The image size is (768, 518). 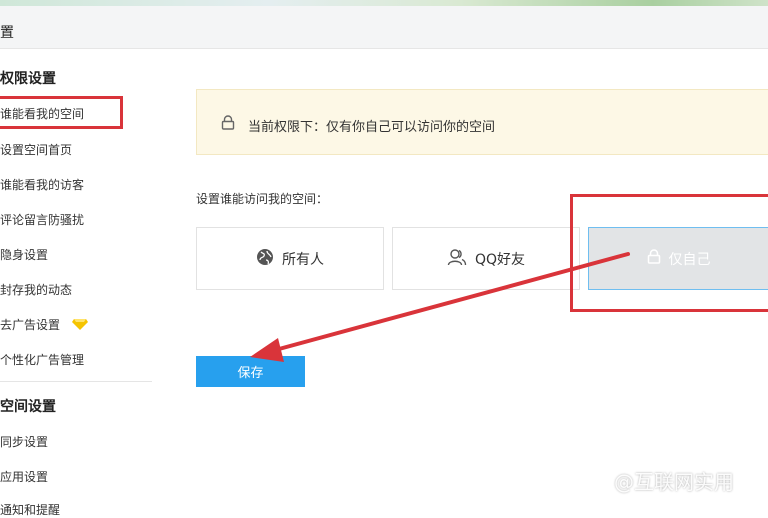 What do you see at coordinates (42, 184) in the screenshot?
I see `sidebar-item-visitors: 谁能看我的访客` at bounding box center [42, 184].